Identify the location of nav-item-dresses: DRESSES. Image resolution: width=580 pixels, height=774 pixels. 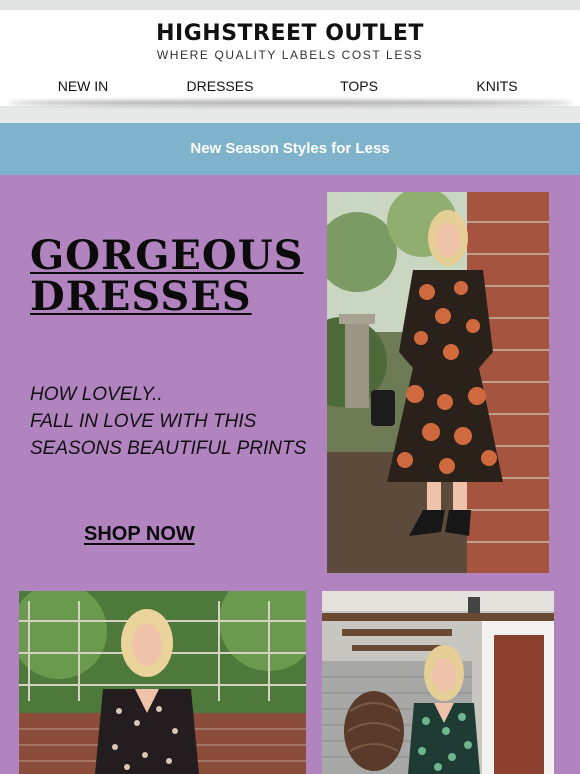
(220, 86).